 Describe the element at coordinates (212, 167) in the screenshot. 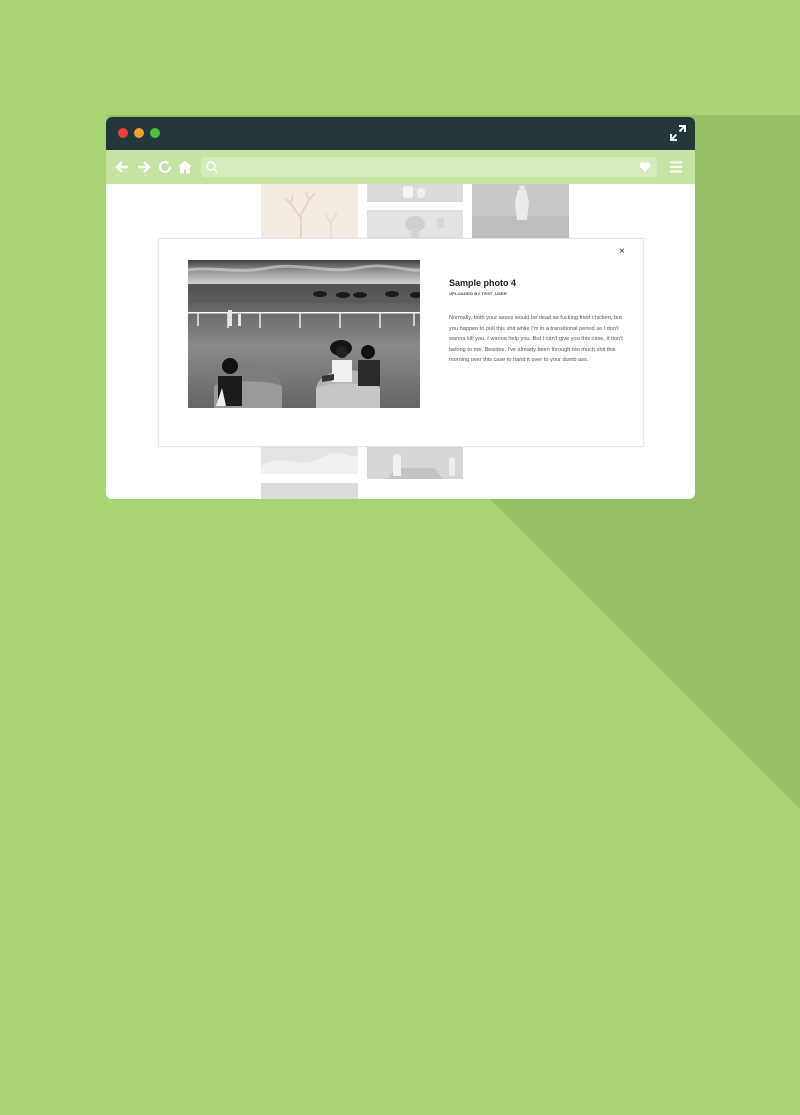

I see `search-icon` at that location.